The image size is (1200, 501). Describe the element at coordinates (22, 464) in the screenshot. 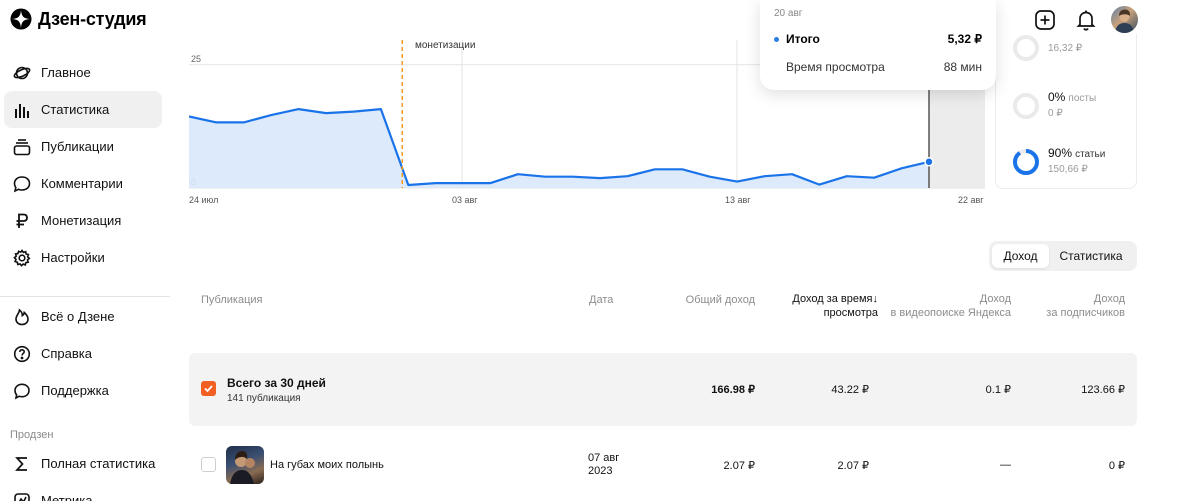

I see `sigma-icon` at that location.